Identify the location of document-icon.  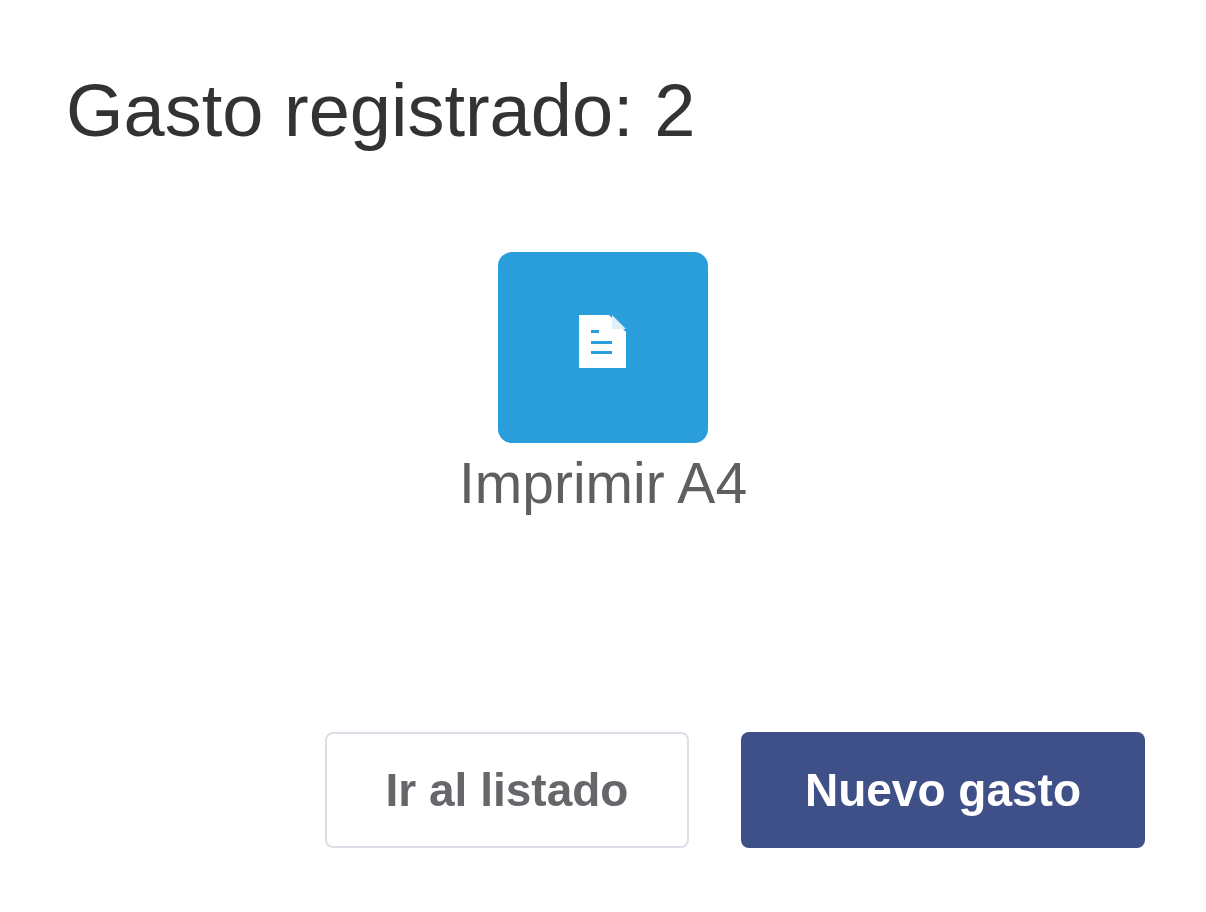
(603, 347).